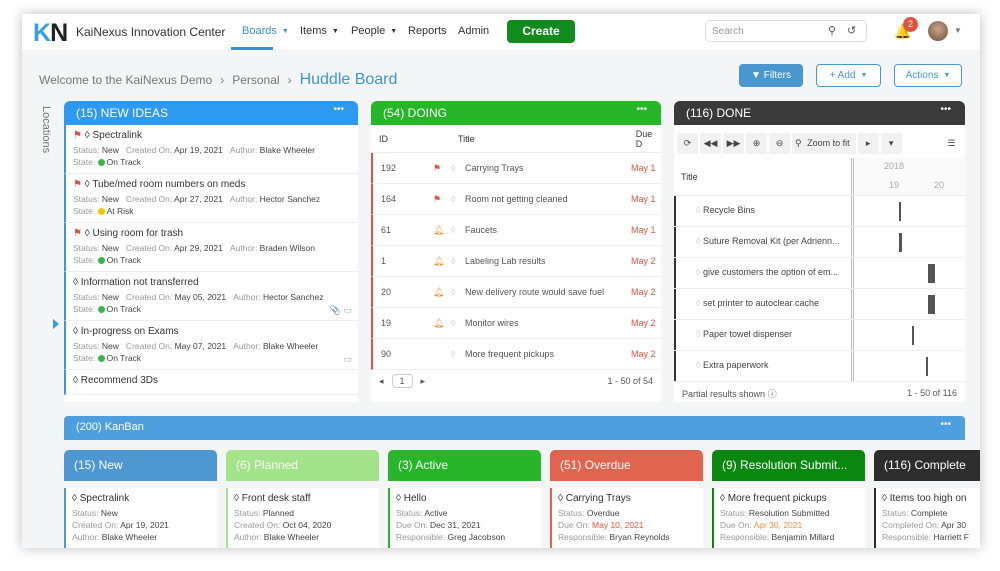 The width and height of the screenshot is (1000, 571). Describe the element at coordinates (819, 366) in the screenshot. I see `gantt-row: ◊ Extra paperwork` at that location.